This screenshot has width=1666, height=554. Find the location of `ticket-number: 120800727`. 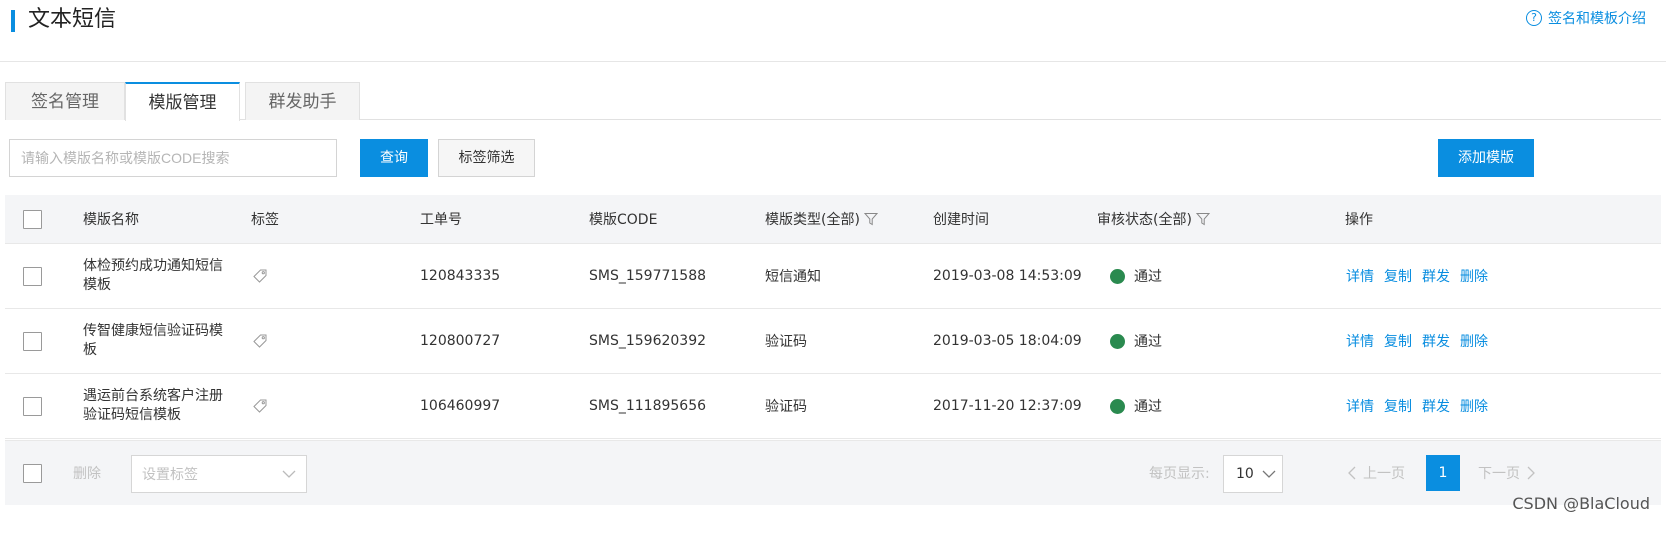

ticket-number: 120800727 is located at coordinates (460, 341).